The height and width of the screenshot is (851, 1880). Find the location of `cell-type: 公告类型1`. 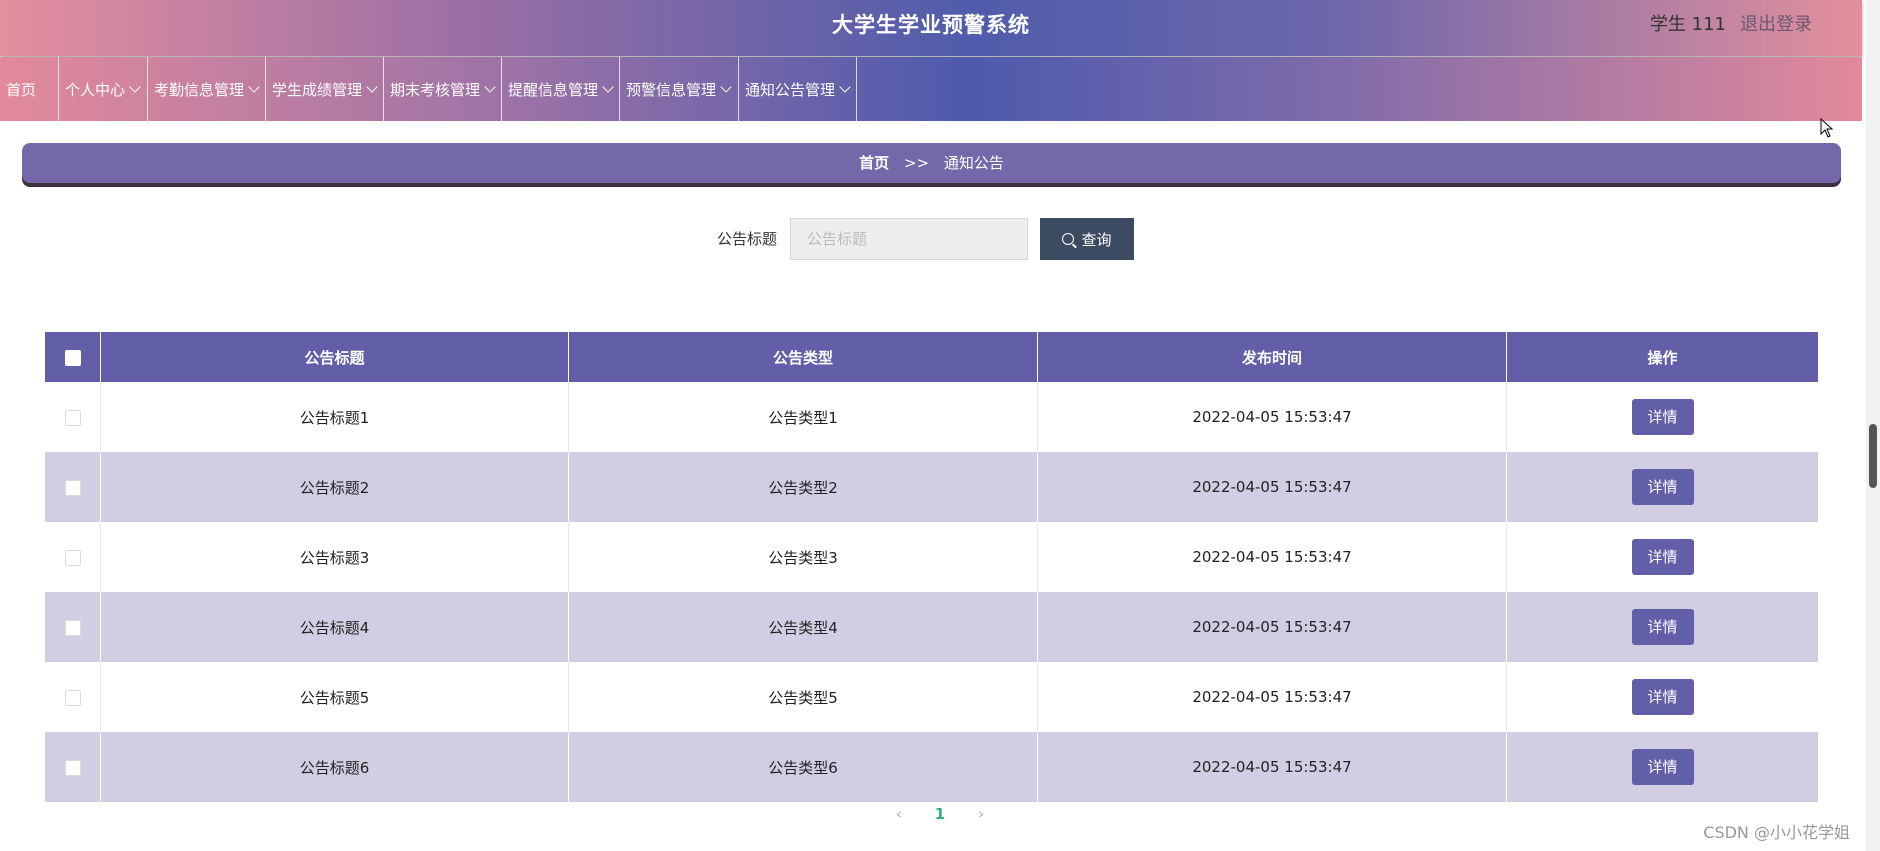

cell-type: 公告类型1 is located at coordinates (803, 417).